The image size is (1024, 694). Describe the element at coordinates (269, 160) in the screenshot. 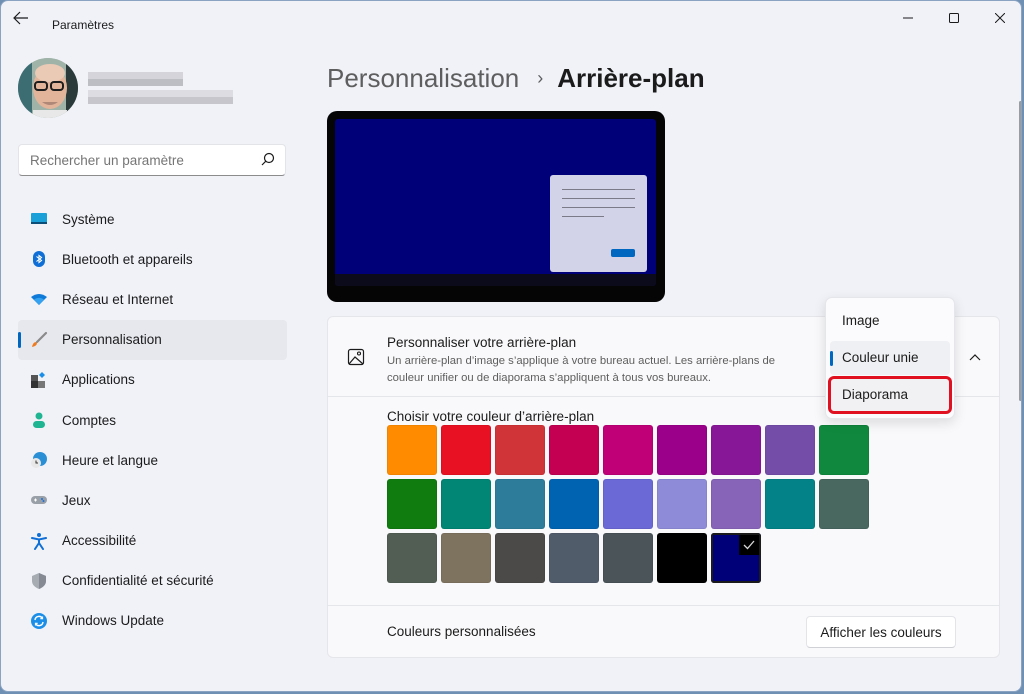

I see `search-icon` at that location.